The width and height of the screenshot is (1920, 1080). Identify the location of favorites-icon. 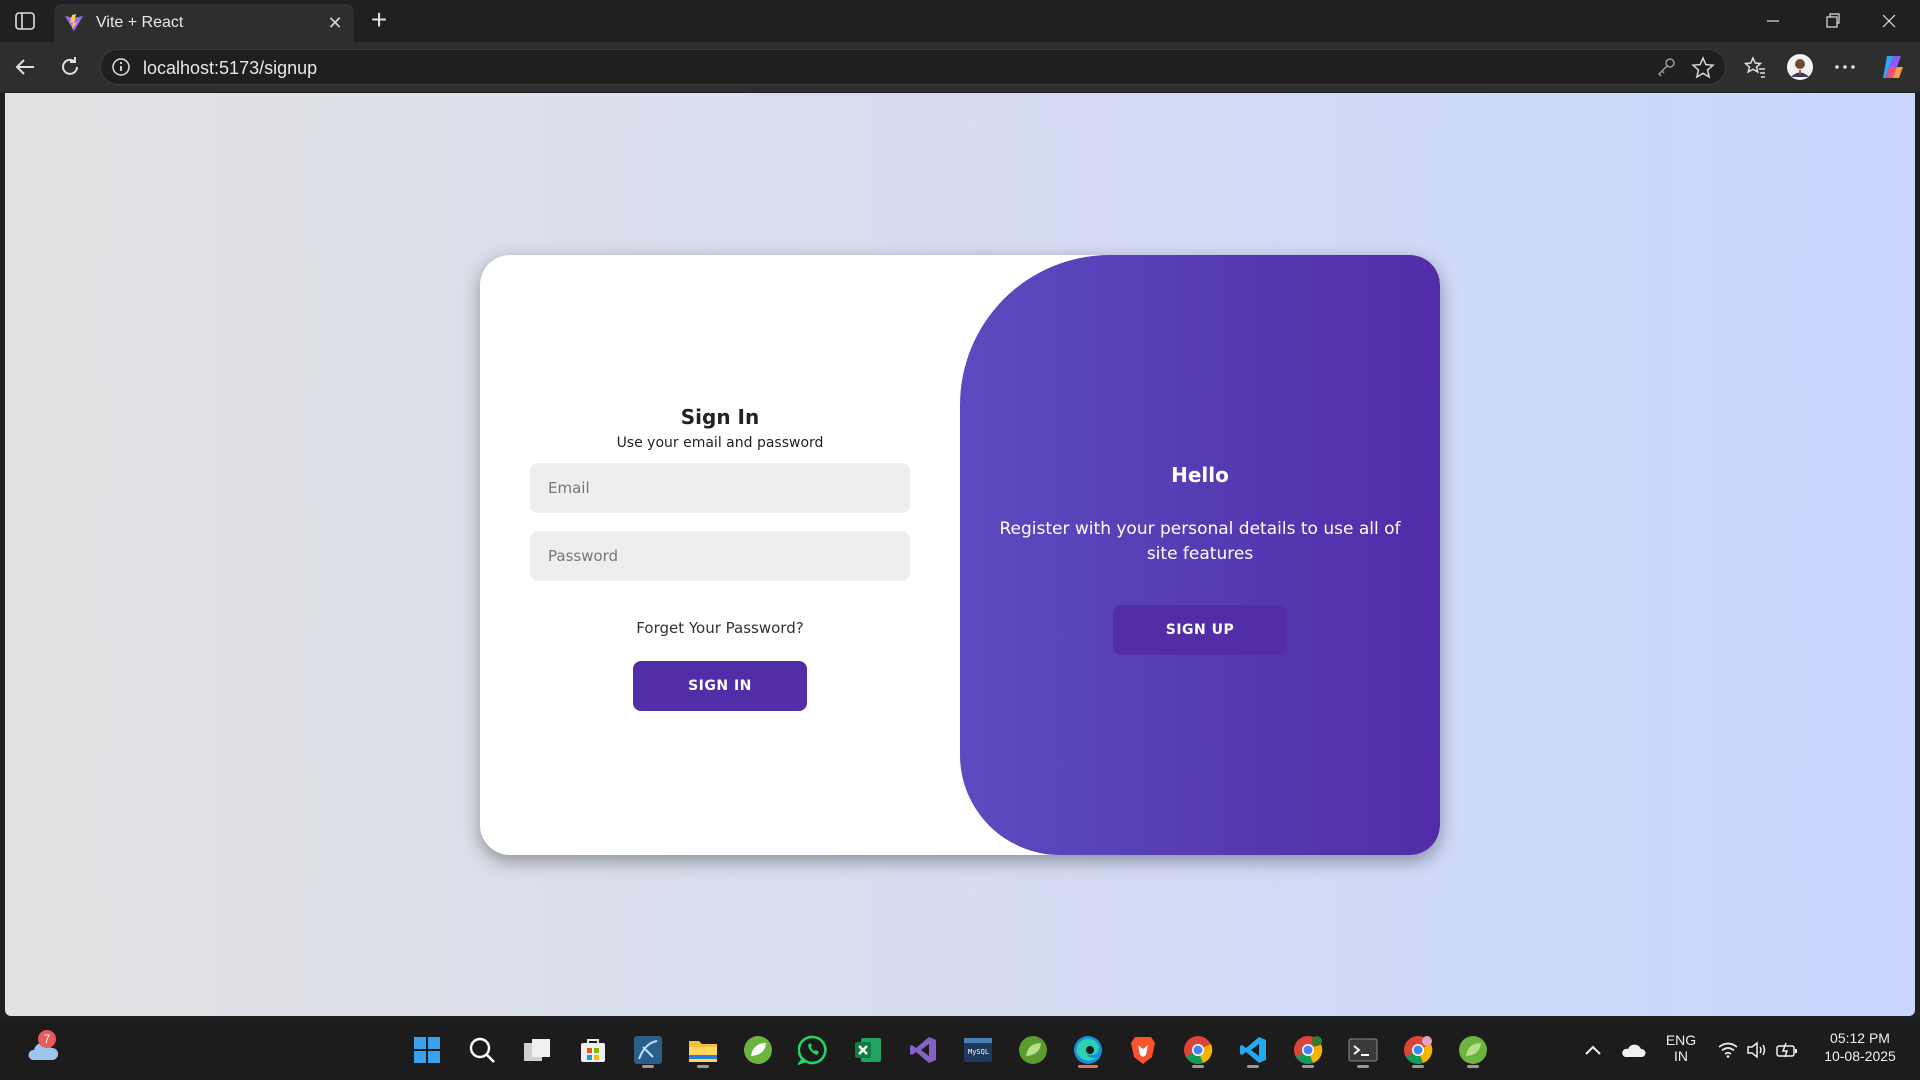
(1755, 67).